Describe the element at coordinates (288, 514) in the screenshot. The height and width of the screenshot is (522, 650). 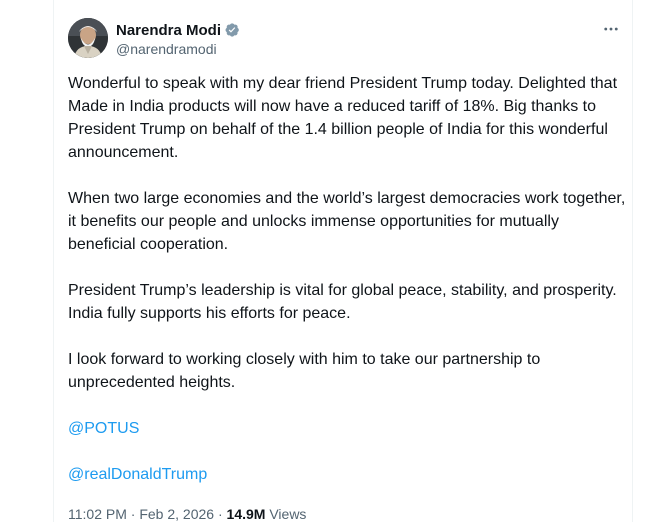
I see `views-label: Views` at that location.